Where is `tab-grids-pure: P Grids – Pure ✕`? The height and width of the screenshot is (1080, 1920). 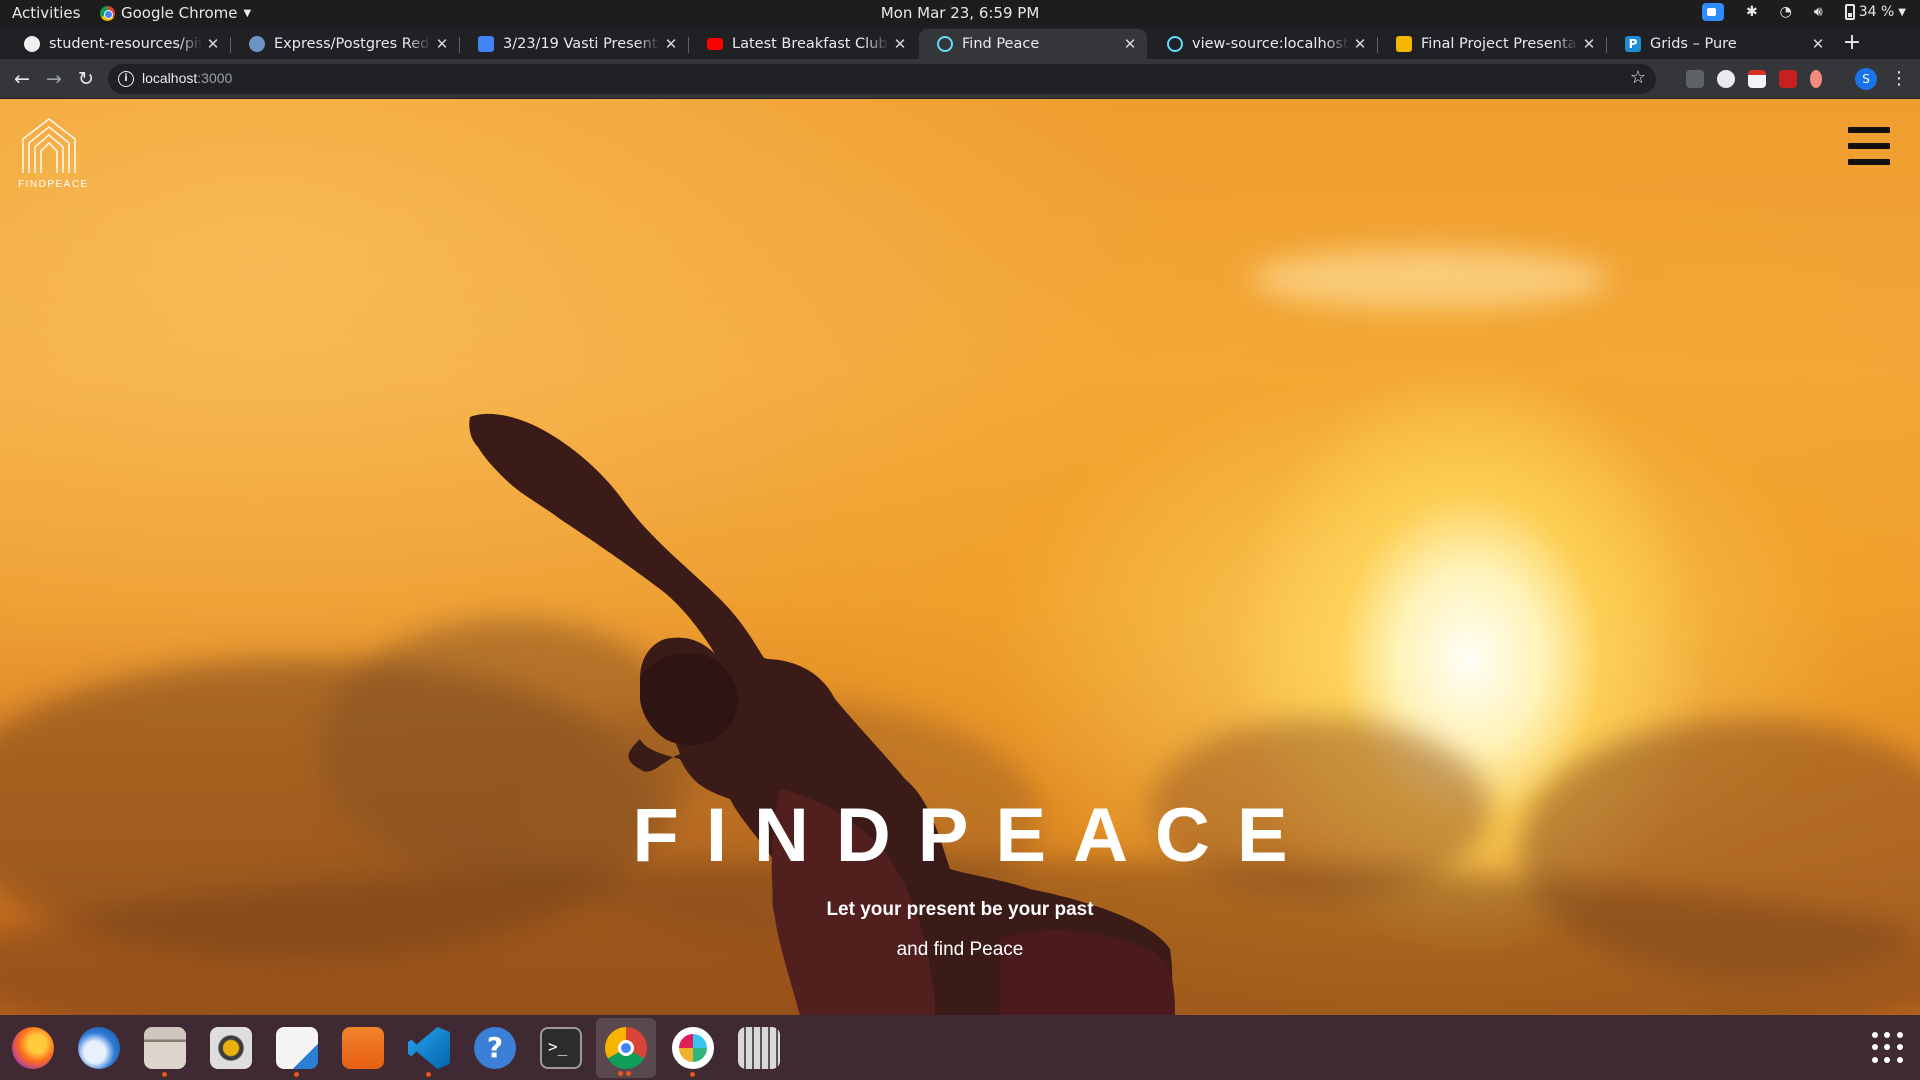
tab-grids-pure: P Grids – Pure ✕ is located at coordinates (1721, 44).